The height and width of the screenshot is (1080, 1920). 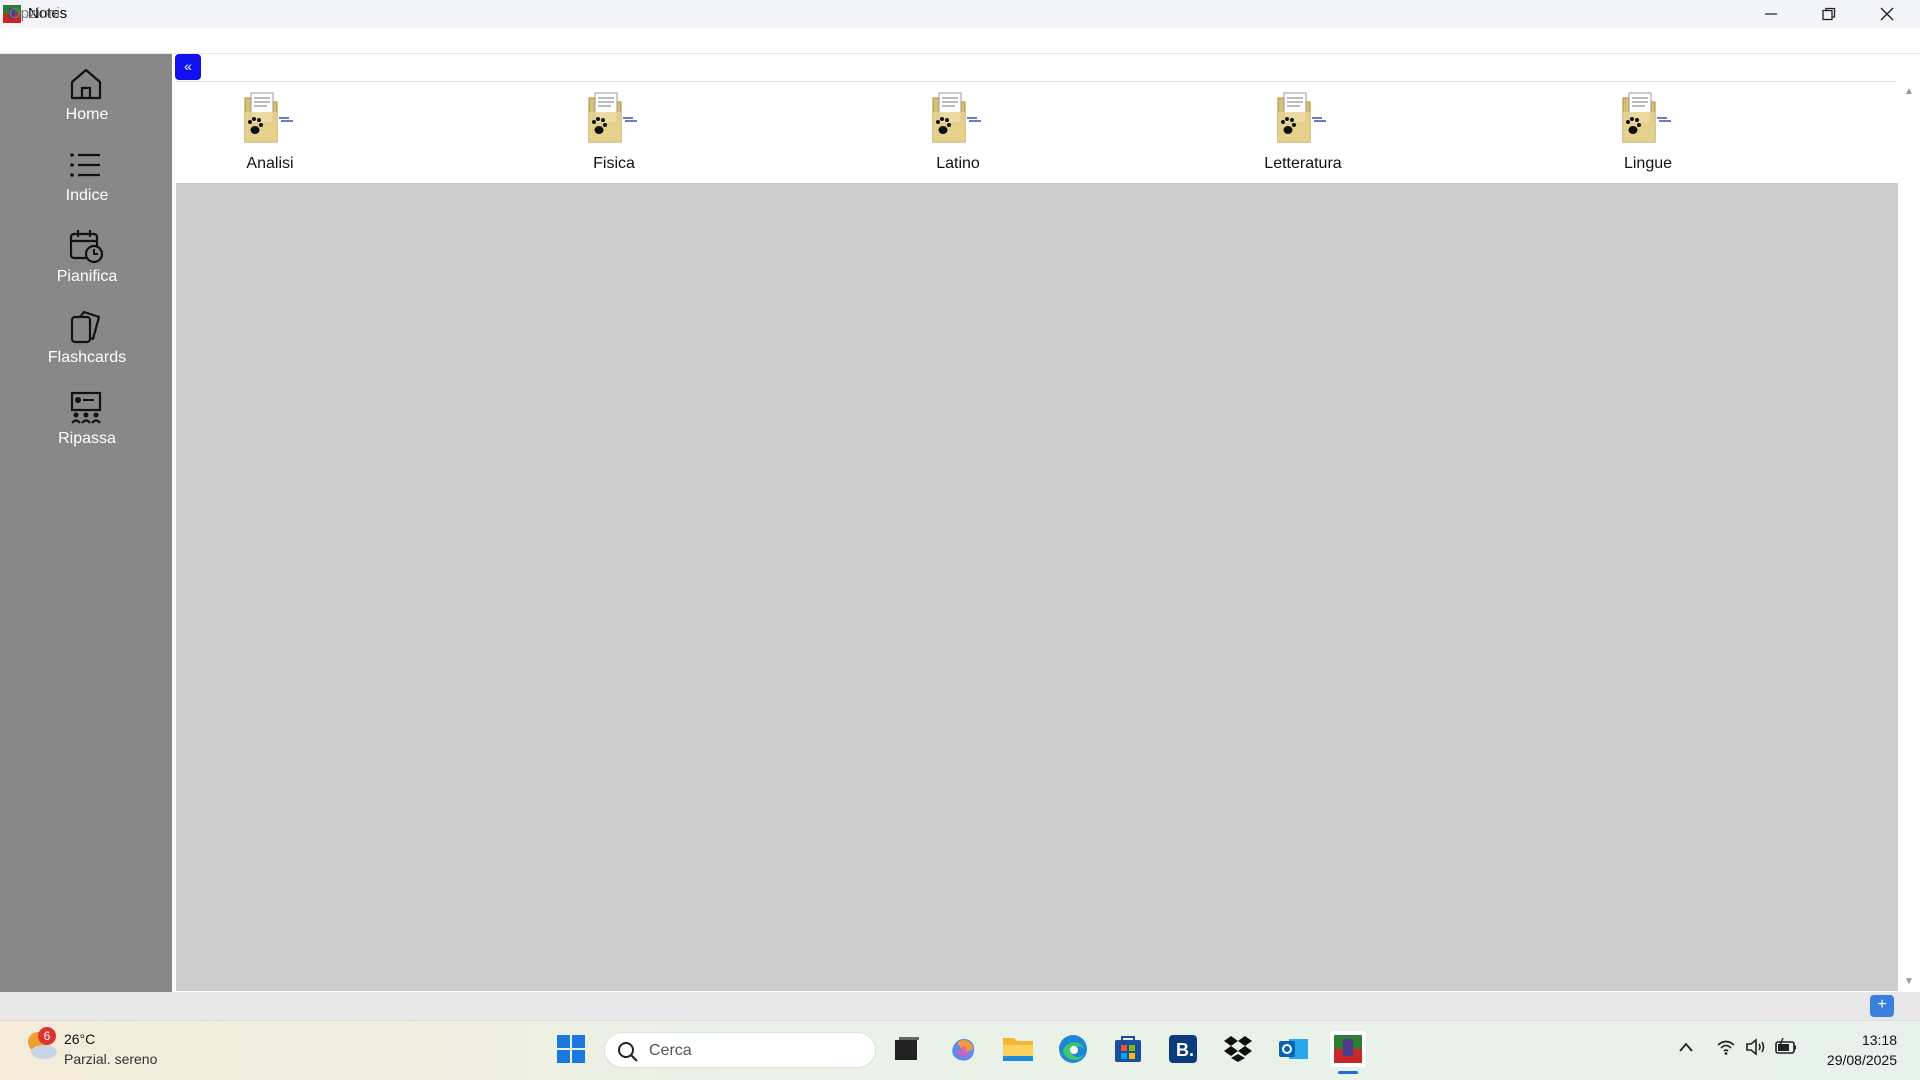 What do you see at coordinates (87, 114) in the screenshot?
I see `sidebar-item-label: Home` at bounding box center [87, 114].